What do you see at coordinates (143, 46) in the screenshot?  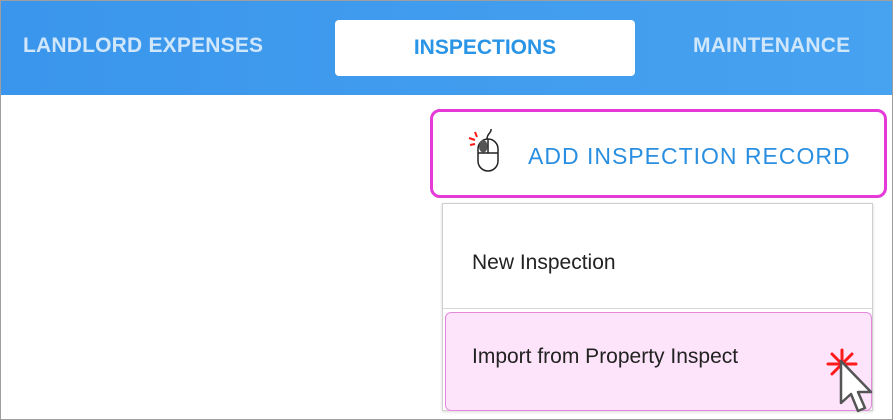 I see `tab-landlord-expenses: LANDLORD EXPENSES` at bounding box center [143, 46].